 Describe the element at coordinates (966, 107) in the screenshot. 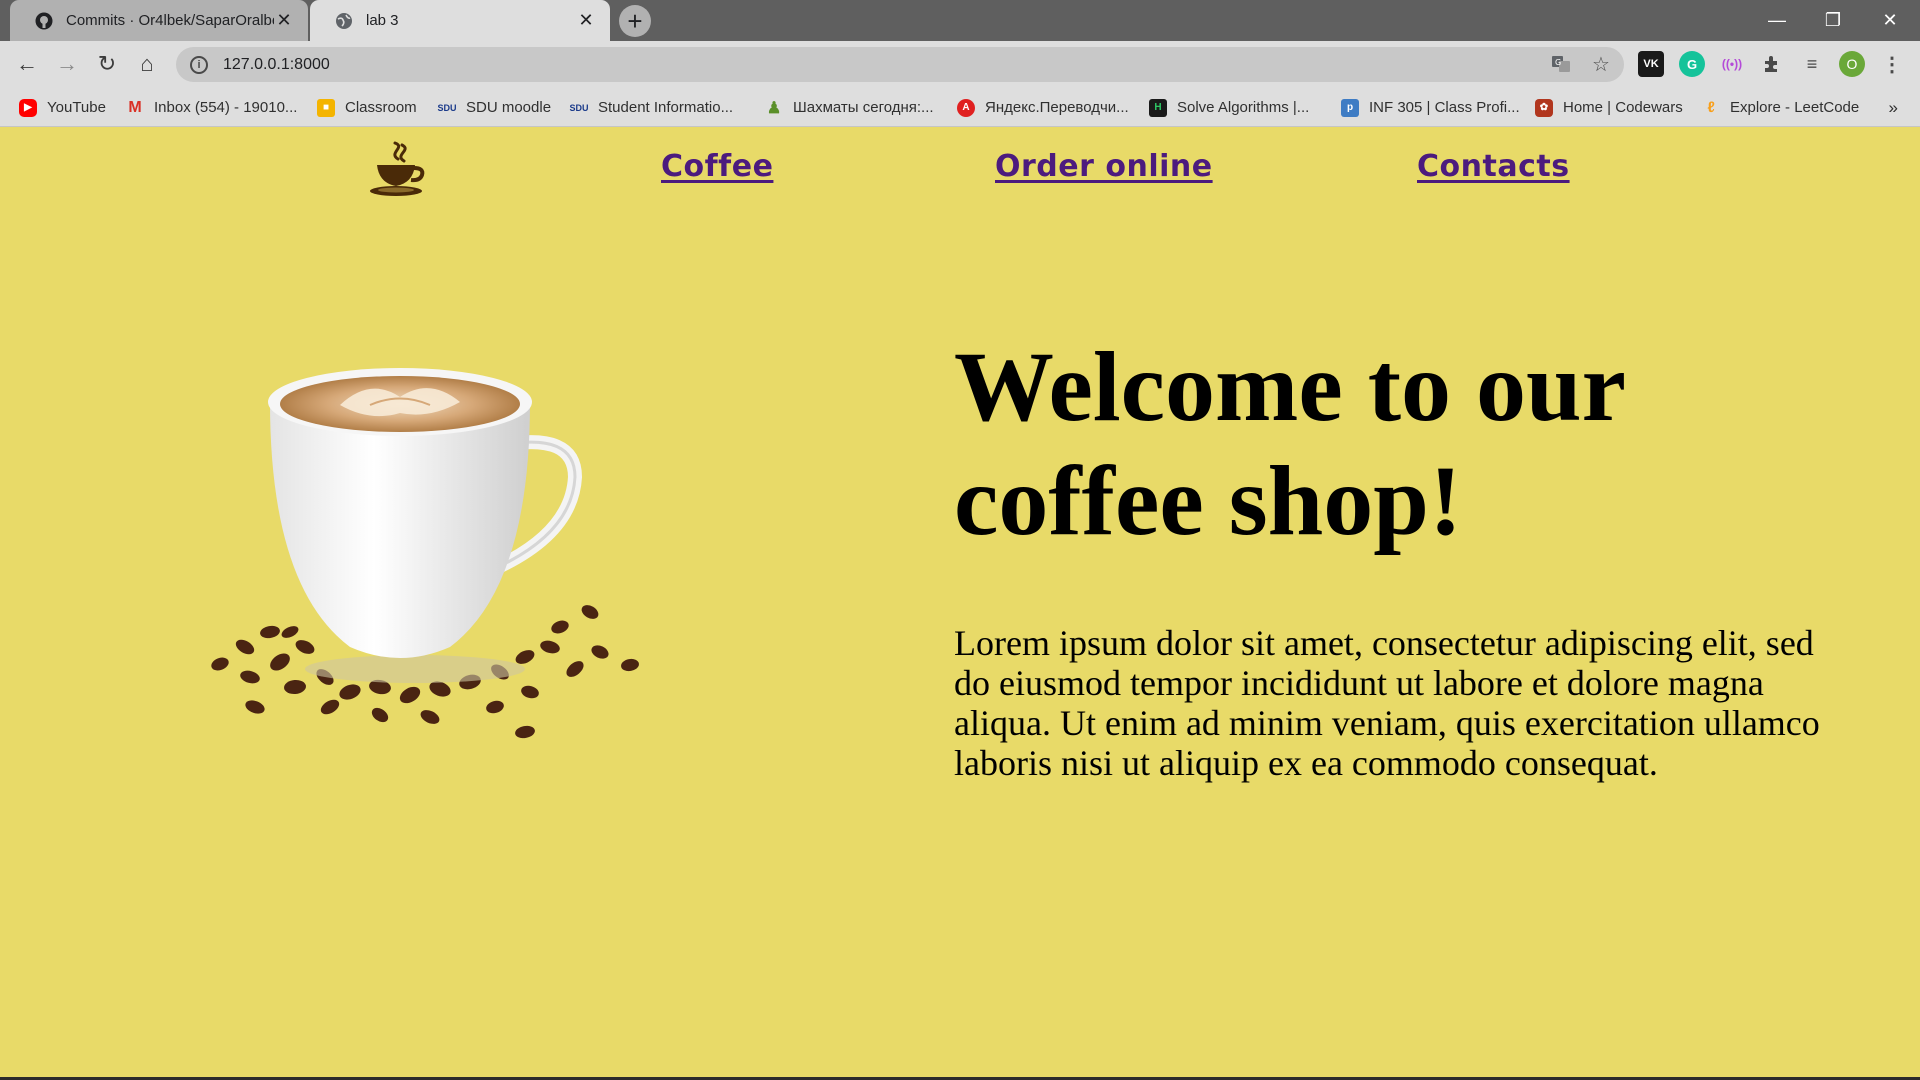

I see `yandex-translate-icon: A` at that location.